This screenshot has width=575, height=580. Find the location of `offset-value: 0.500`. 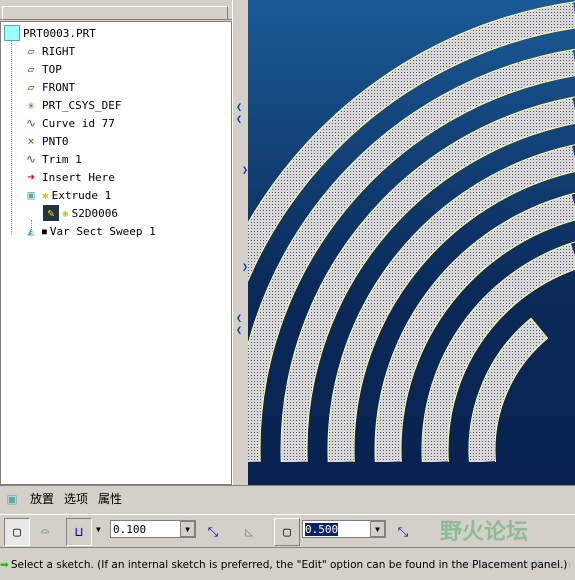

offset-value: 0.500 is located at coordinates (322, 529).